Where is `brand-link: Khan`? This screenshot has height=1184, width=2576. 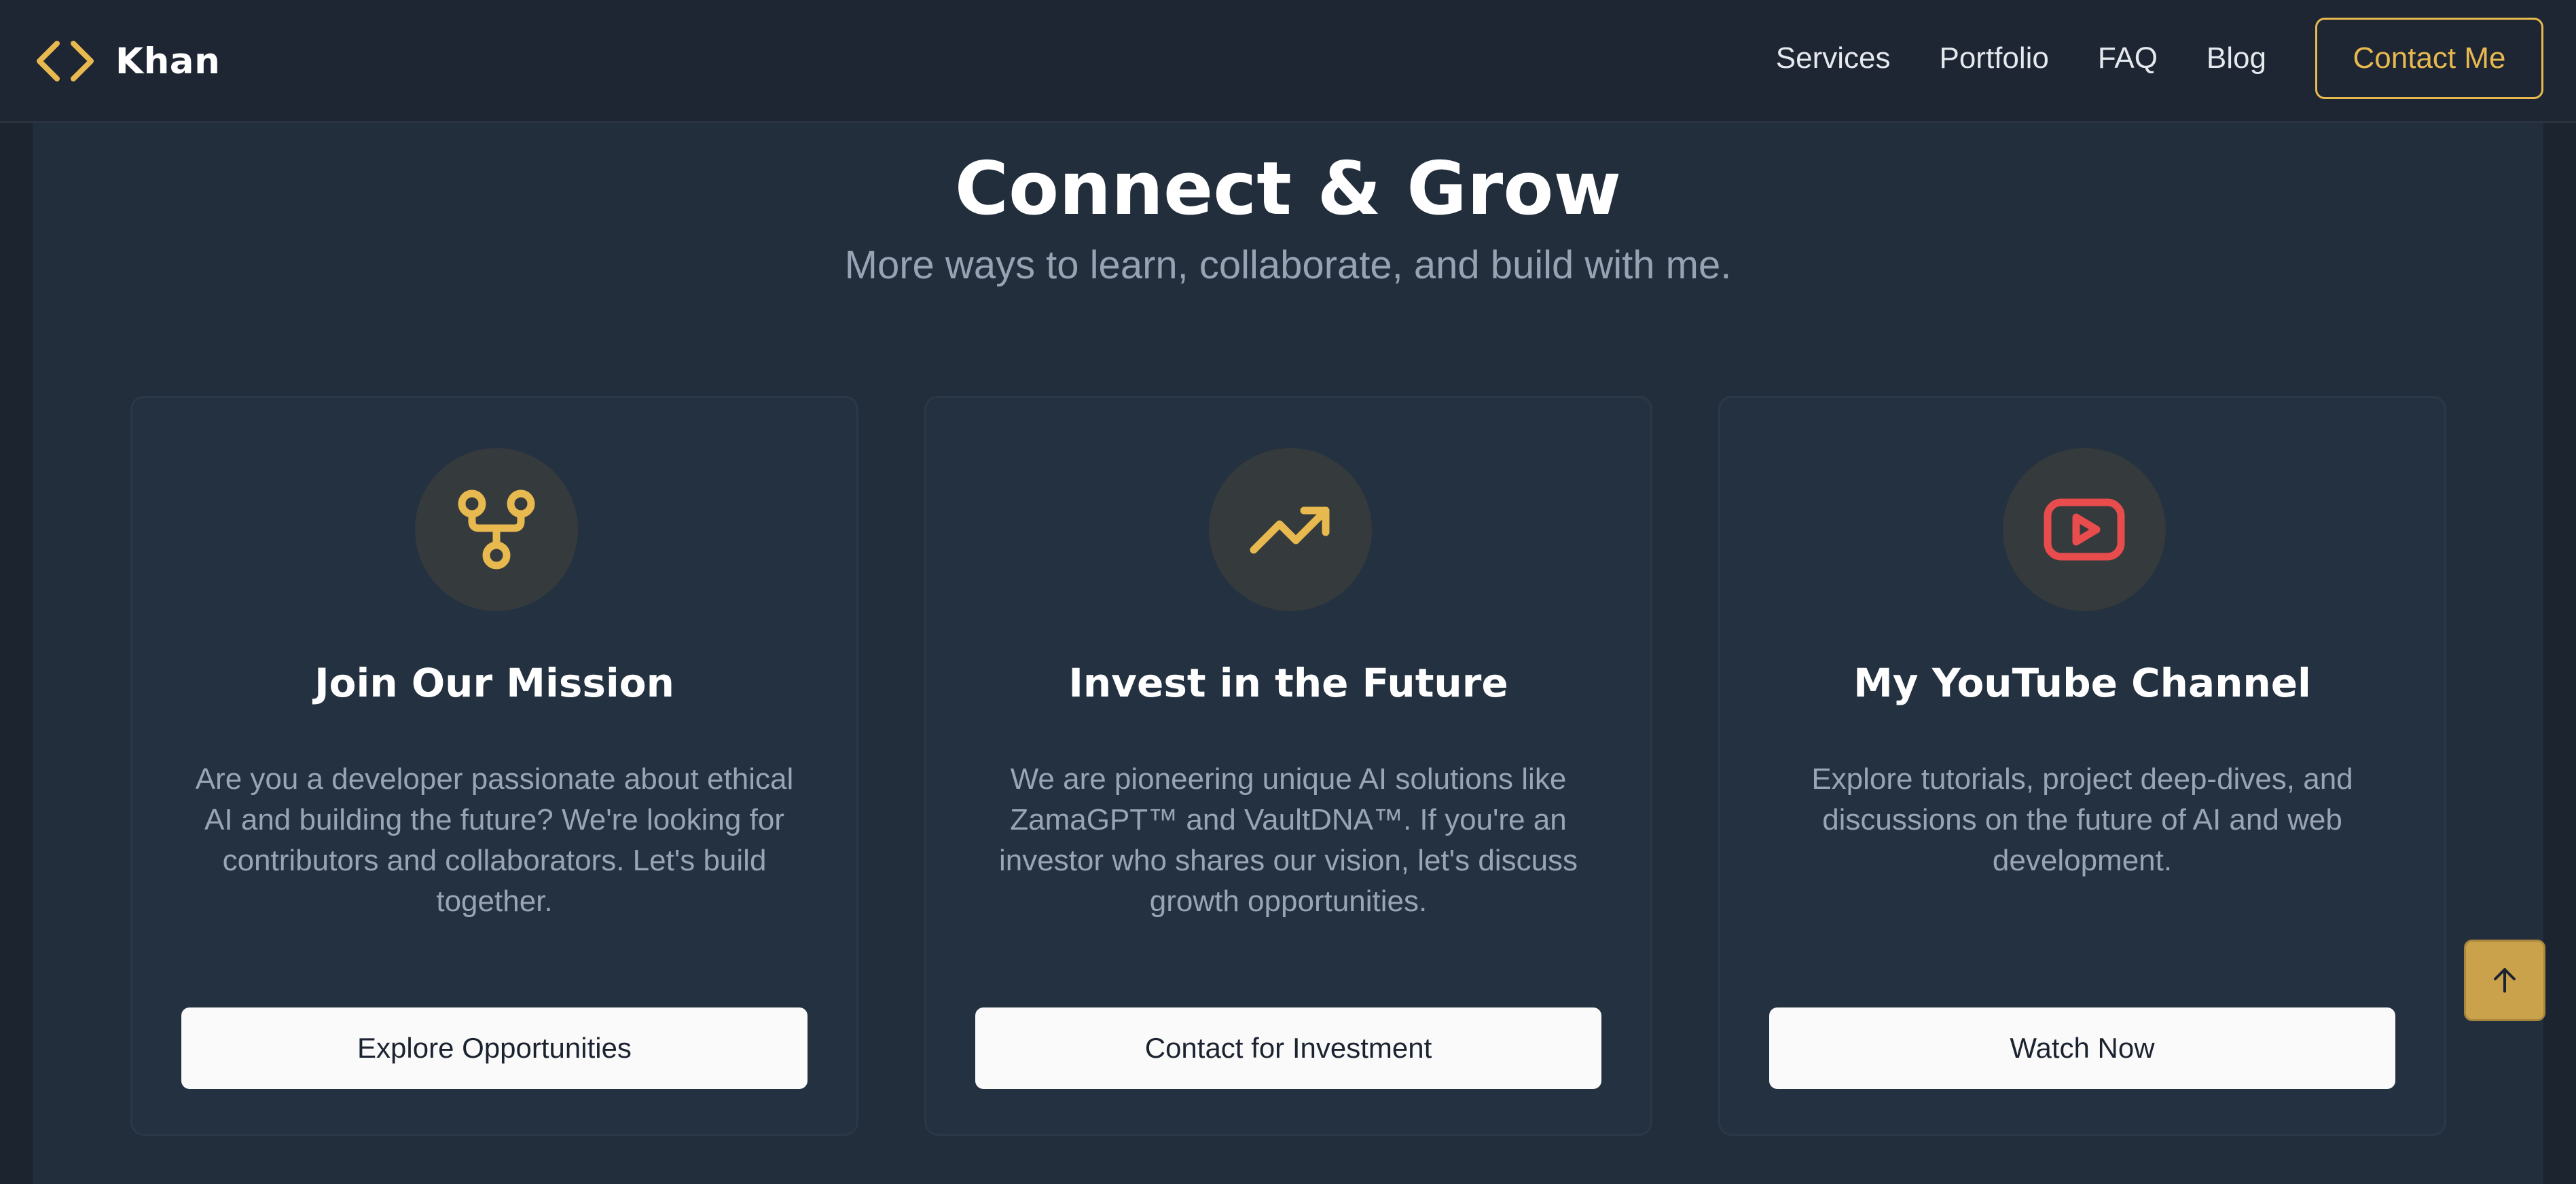
brand-link: Khan is located at coordinates (126, 62).